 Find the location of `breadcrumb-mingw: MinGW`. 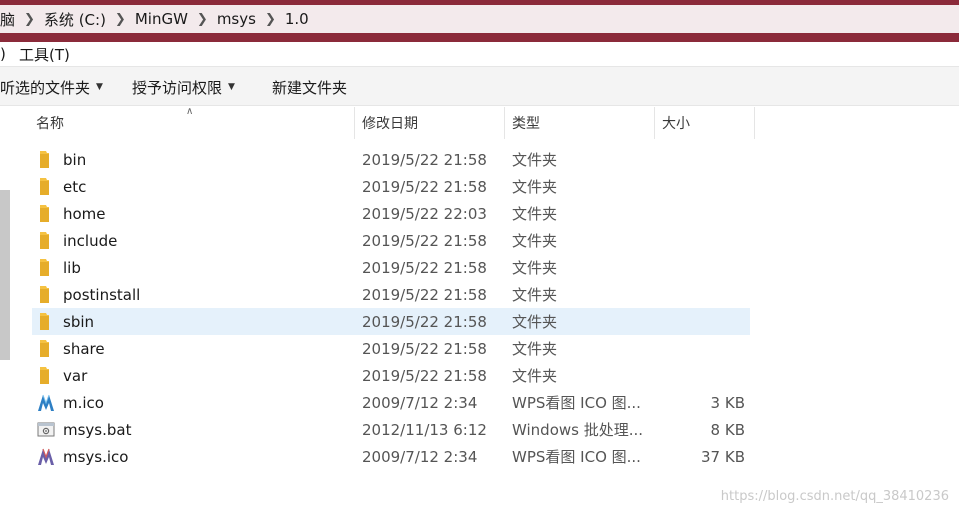

breadcrumb-mingw: MinGW is located at coordinates (161, 19).